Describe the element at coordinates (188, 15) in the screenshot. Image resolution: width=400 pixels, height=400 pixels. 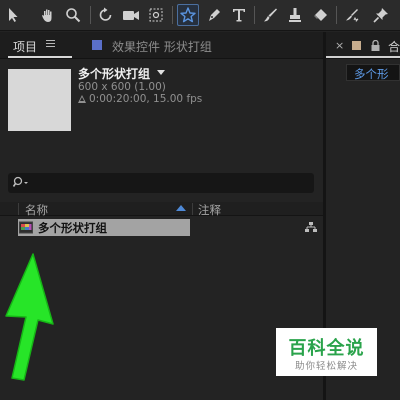
I see `star-shape-tool-icon` at that location.